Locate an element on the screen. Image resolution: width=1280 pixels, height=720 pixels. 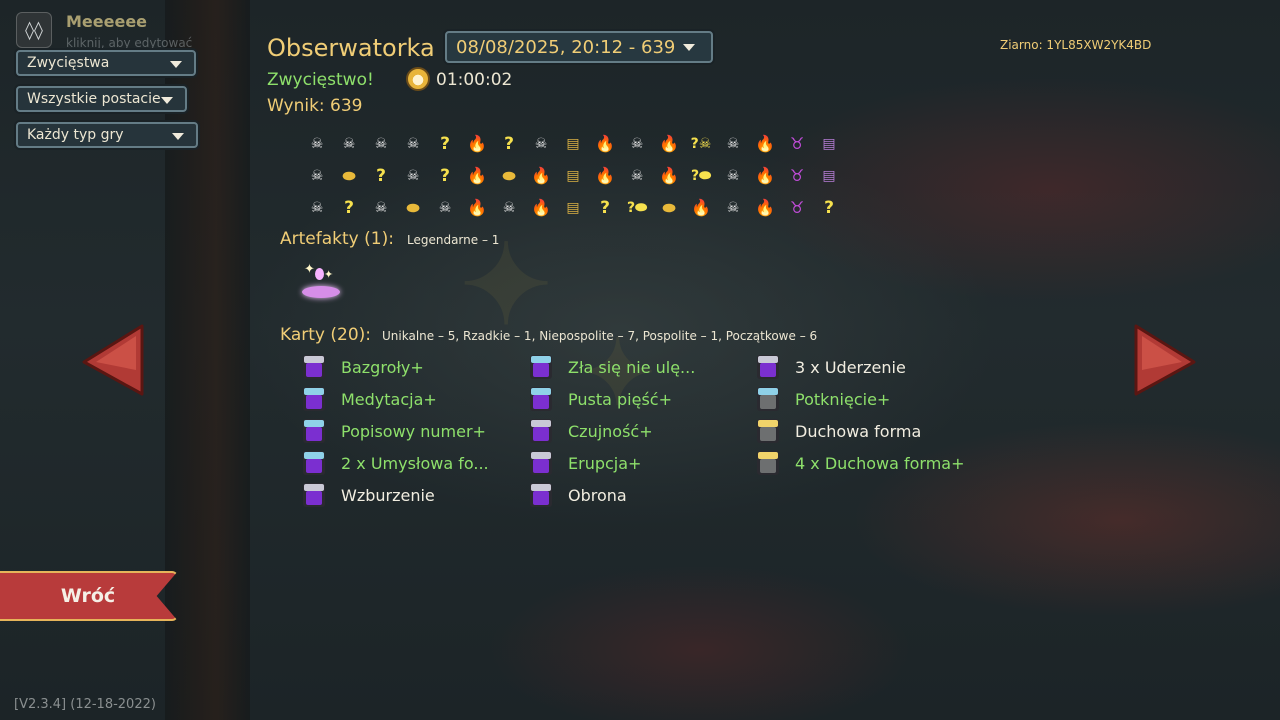
card-name: Popisowy numer+ is located at coordinates (413, 431).